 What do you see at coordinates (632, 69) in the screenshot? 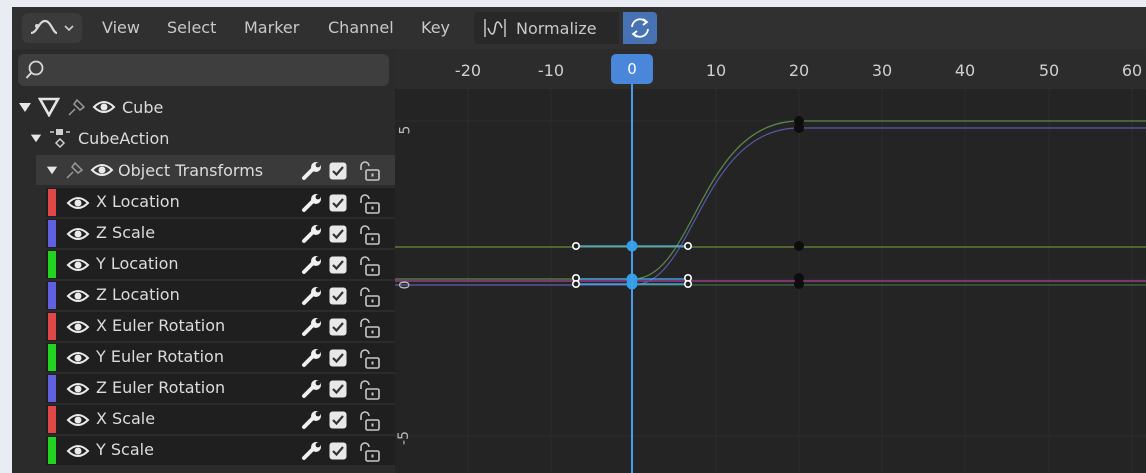
I see `current-frame-indicator: 0` at bounding box center [632, 69].